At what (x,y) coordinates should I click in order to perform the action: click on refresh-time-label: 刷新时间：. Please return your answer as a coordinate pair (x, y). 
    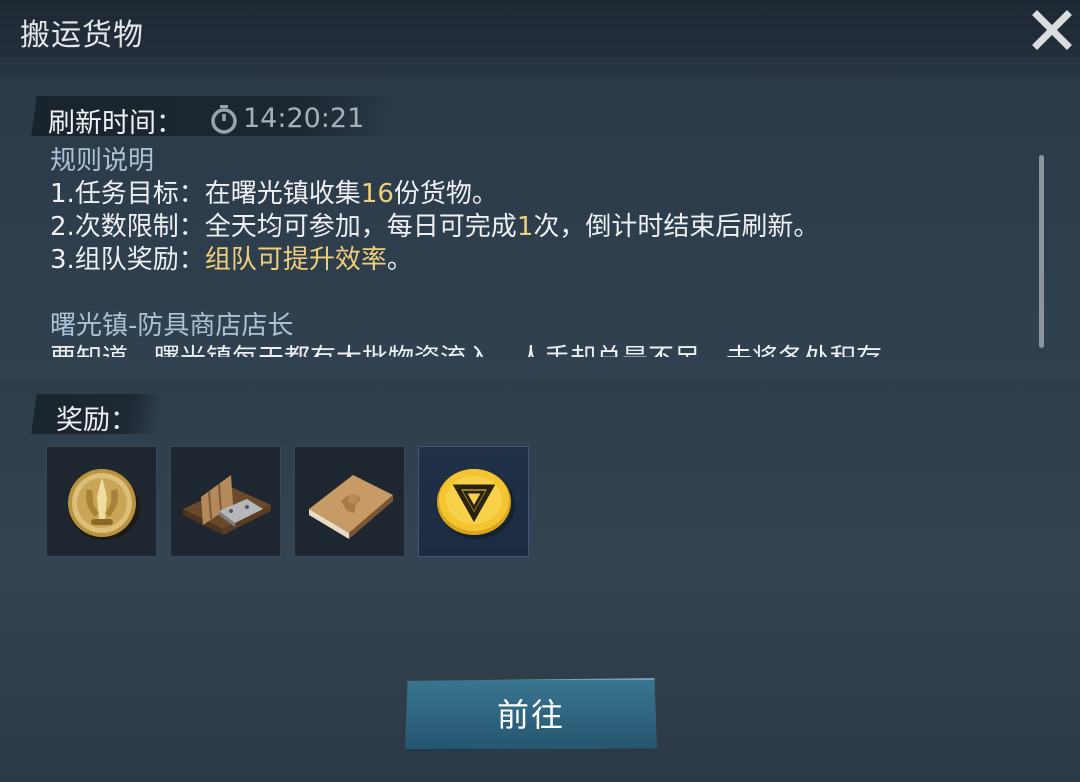
    Looking at the image, I should click on (115, 123).